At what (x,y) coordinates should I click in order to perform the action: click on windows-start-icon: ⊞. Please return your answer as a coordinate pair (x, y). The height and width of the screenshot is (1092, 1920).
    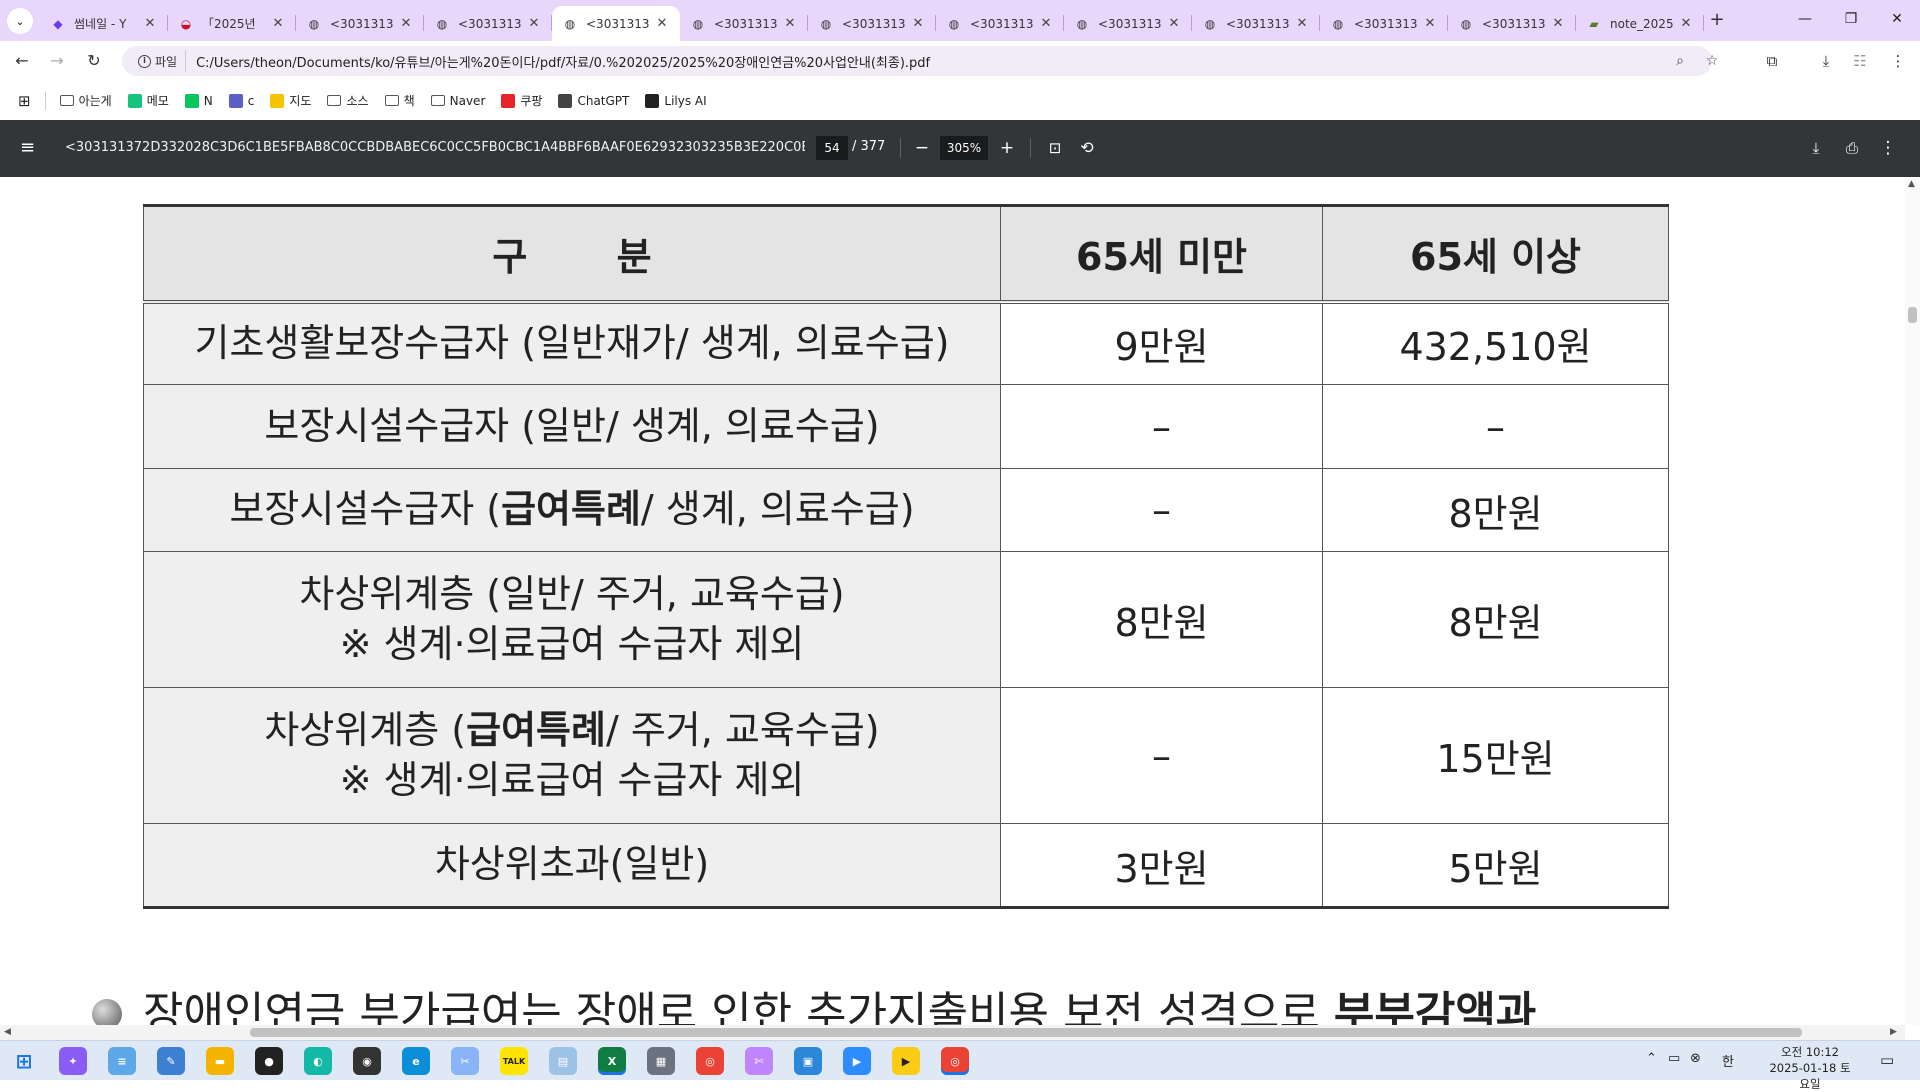
    Looking at the image, I should click on (24, 1061).